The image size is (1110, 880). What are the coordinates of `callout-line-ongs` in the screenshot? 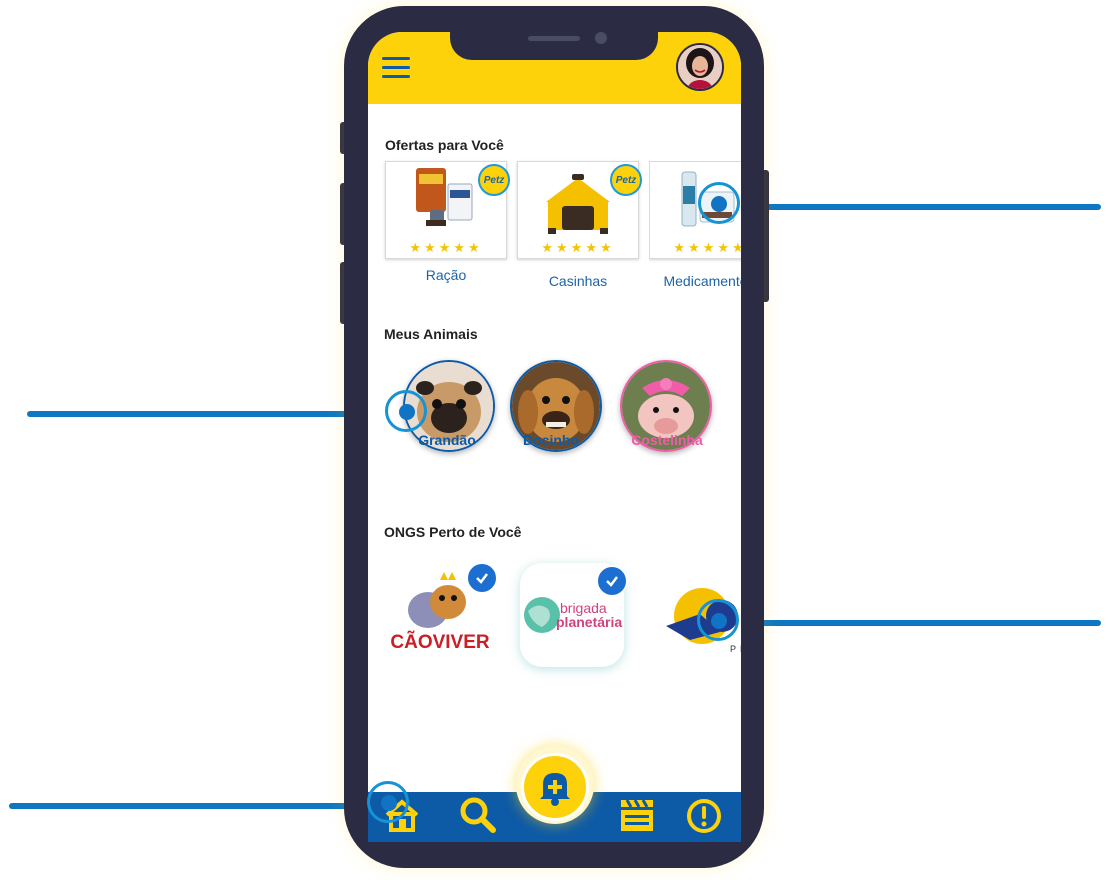 It's located at (914, 623).